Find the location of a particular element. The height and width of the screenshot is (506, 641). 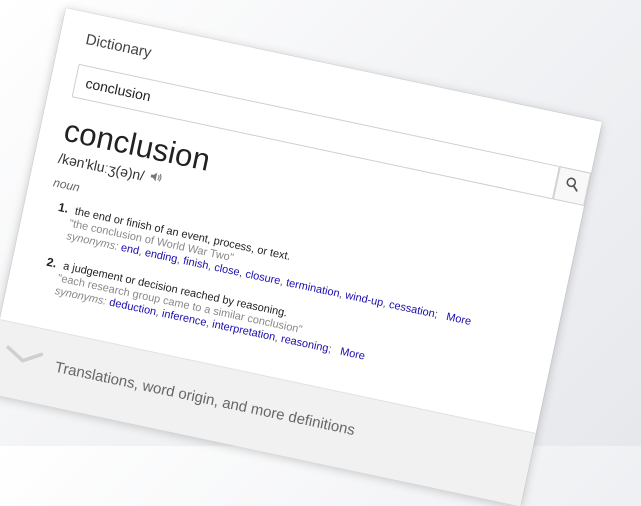

chevron-down-icon is located at coordinates (23, 358).